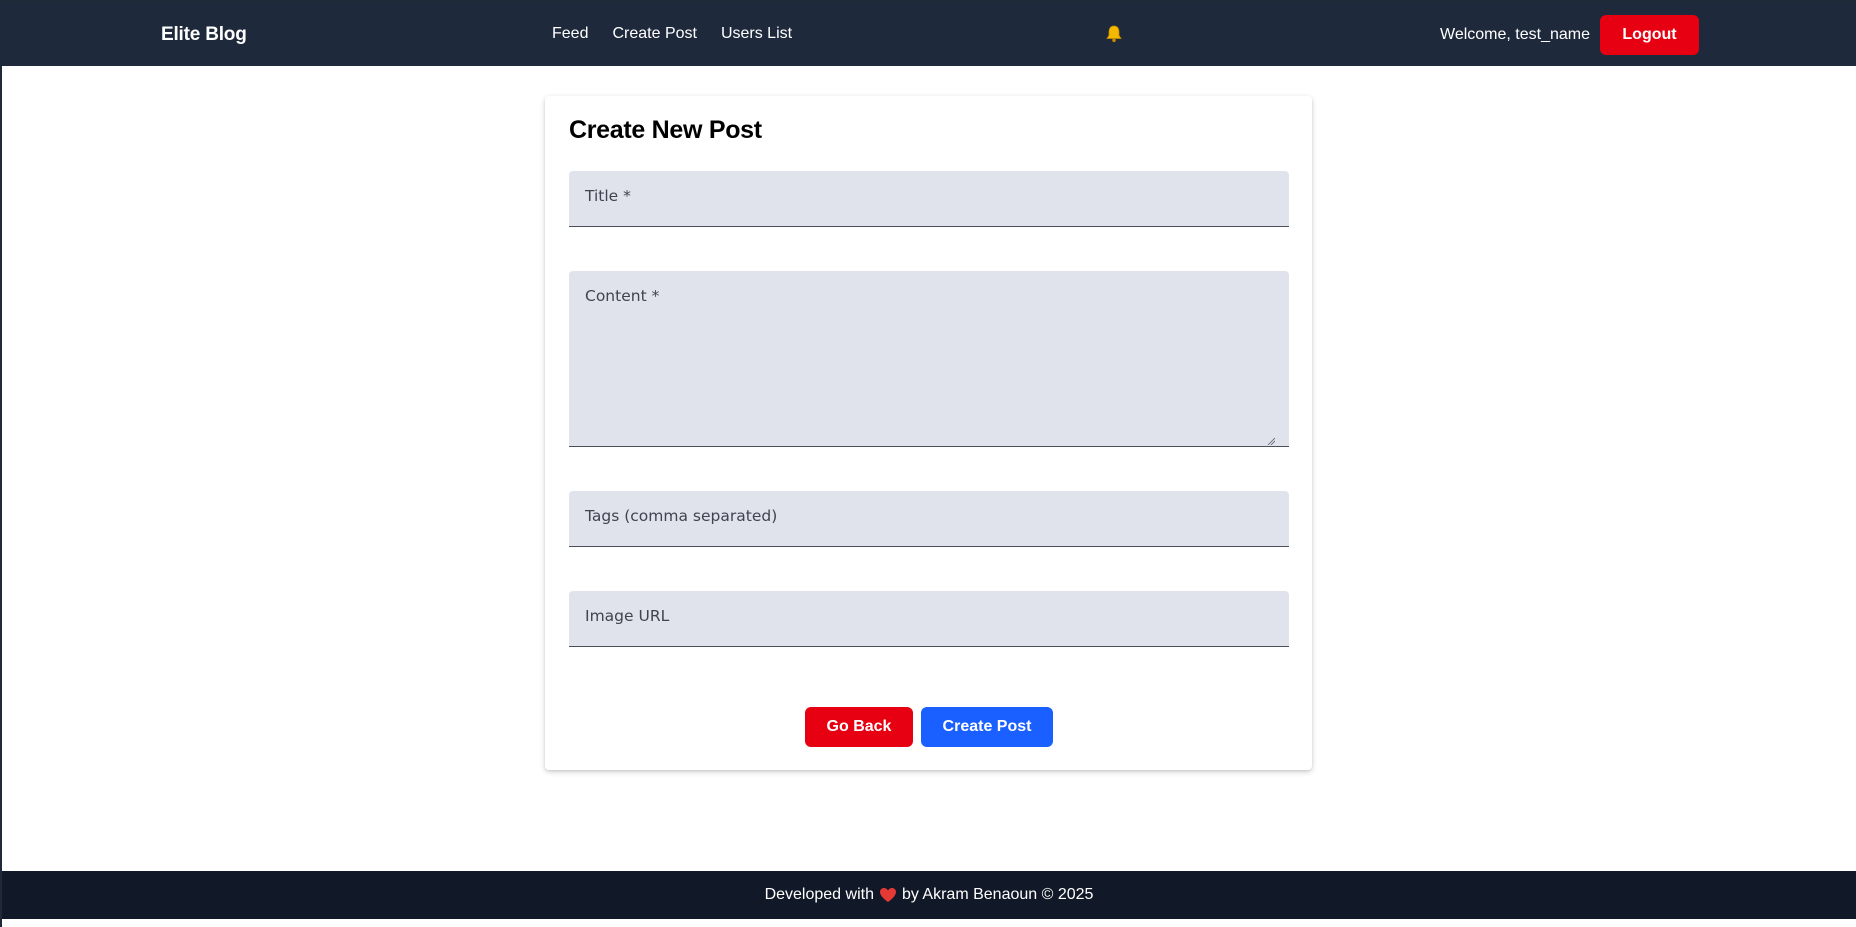 This screenshot has height=927, width=1856. I want to click on title-field-label: Title *, so click(608, 196).